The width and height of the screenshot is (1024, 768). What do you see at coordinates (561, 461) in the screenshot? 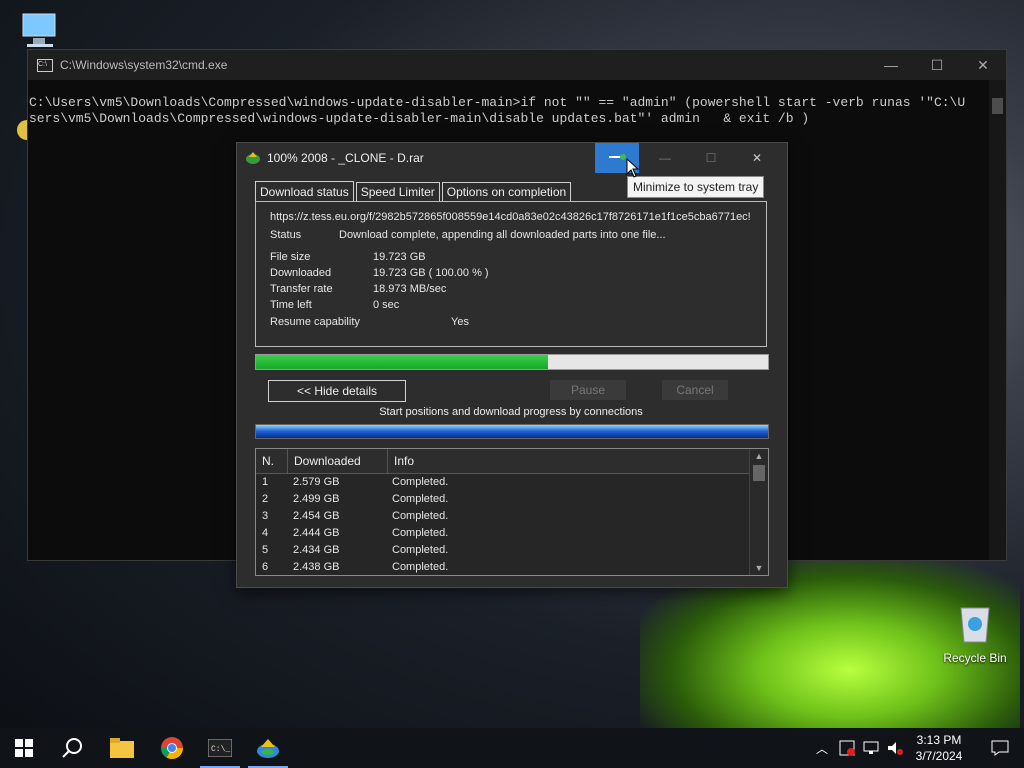
I see `column-header-info: Info` at bounding box center [561, 461].